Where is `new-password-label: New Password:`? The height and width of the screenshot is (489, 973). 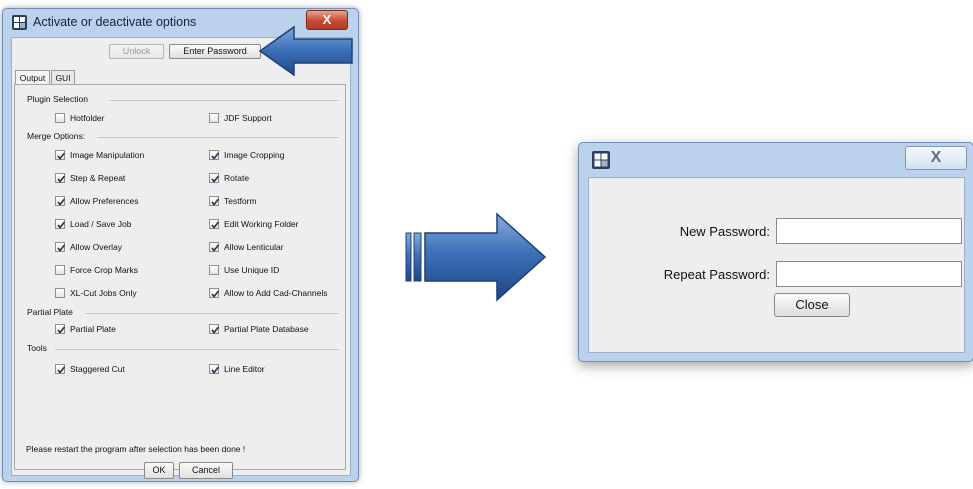
new-password-label: New Password: is located at coordinates (724, 231).